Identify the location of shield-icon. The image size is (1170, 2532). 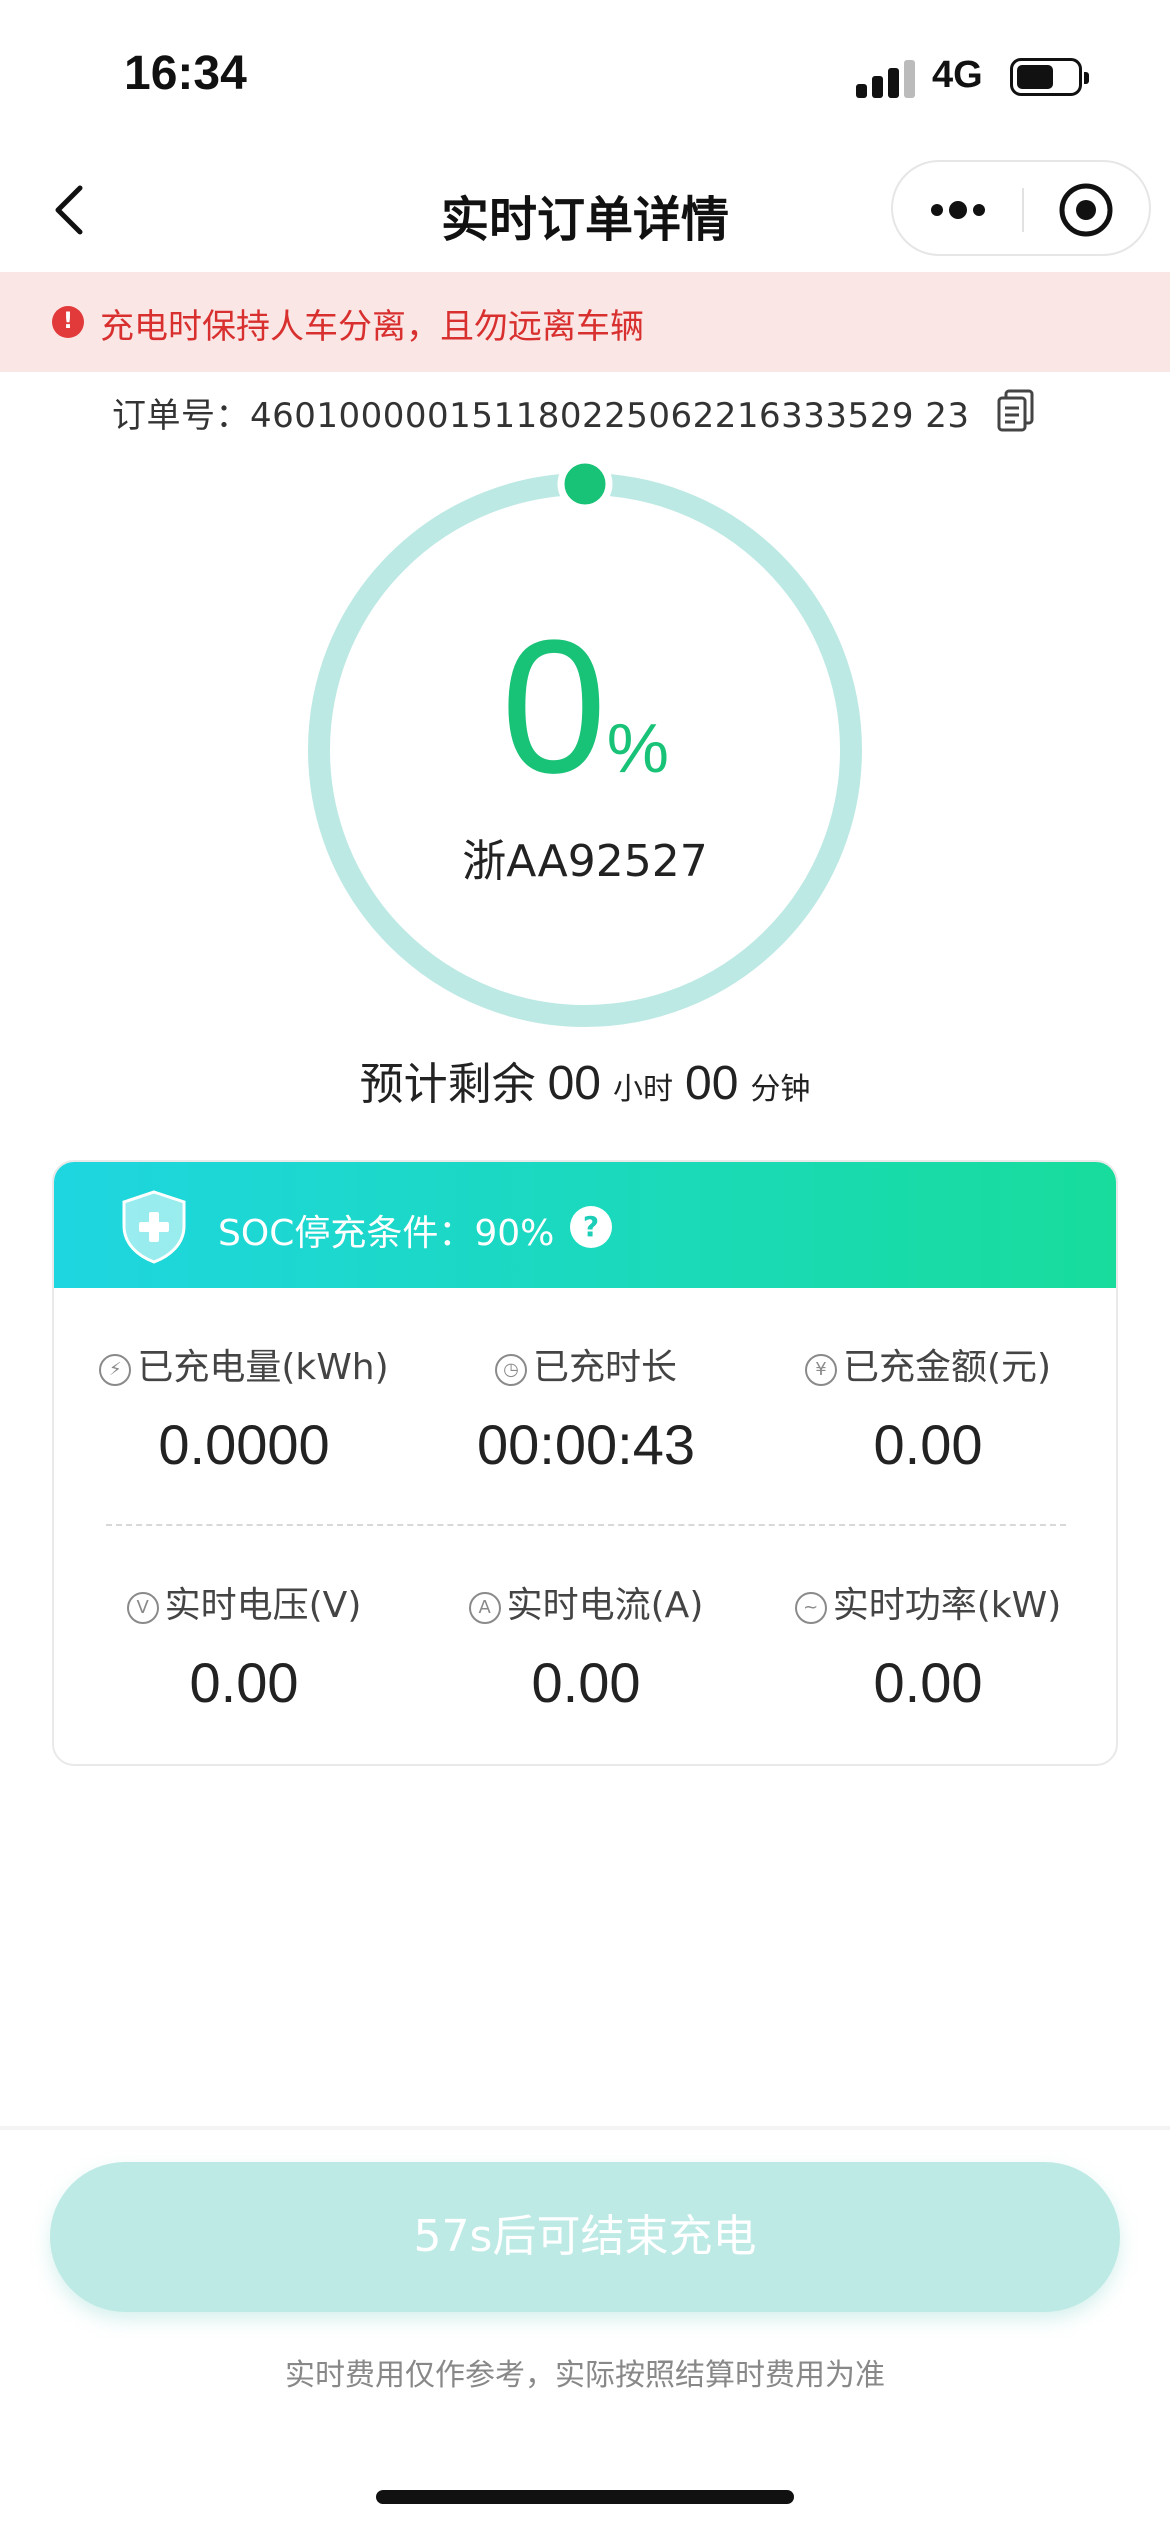
(154, 1227).